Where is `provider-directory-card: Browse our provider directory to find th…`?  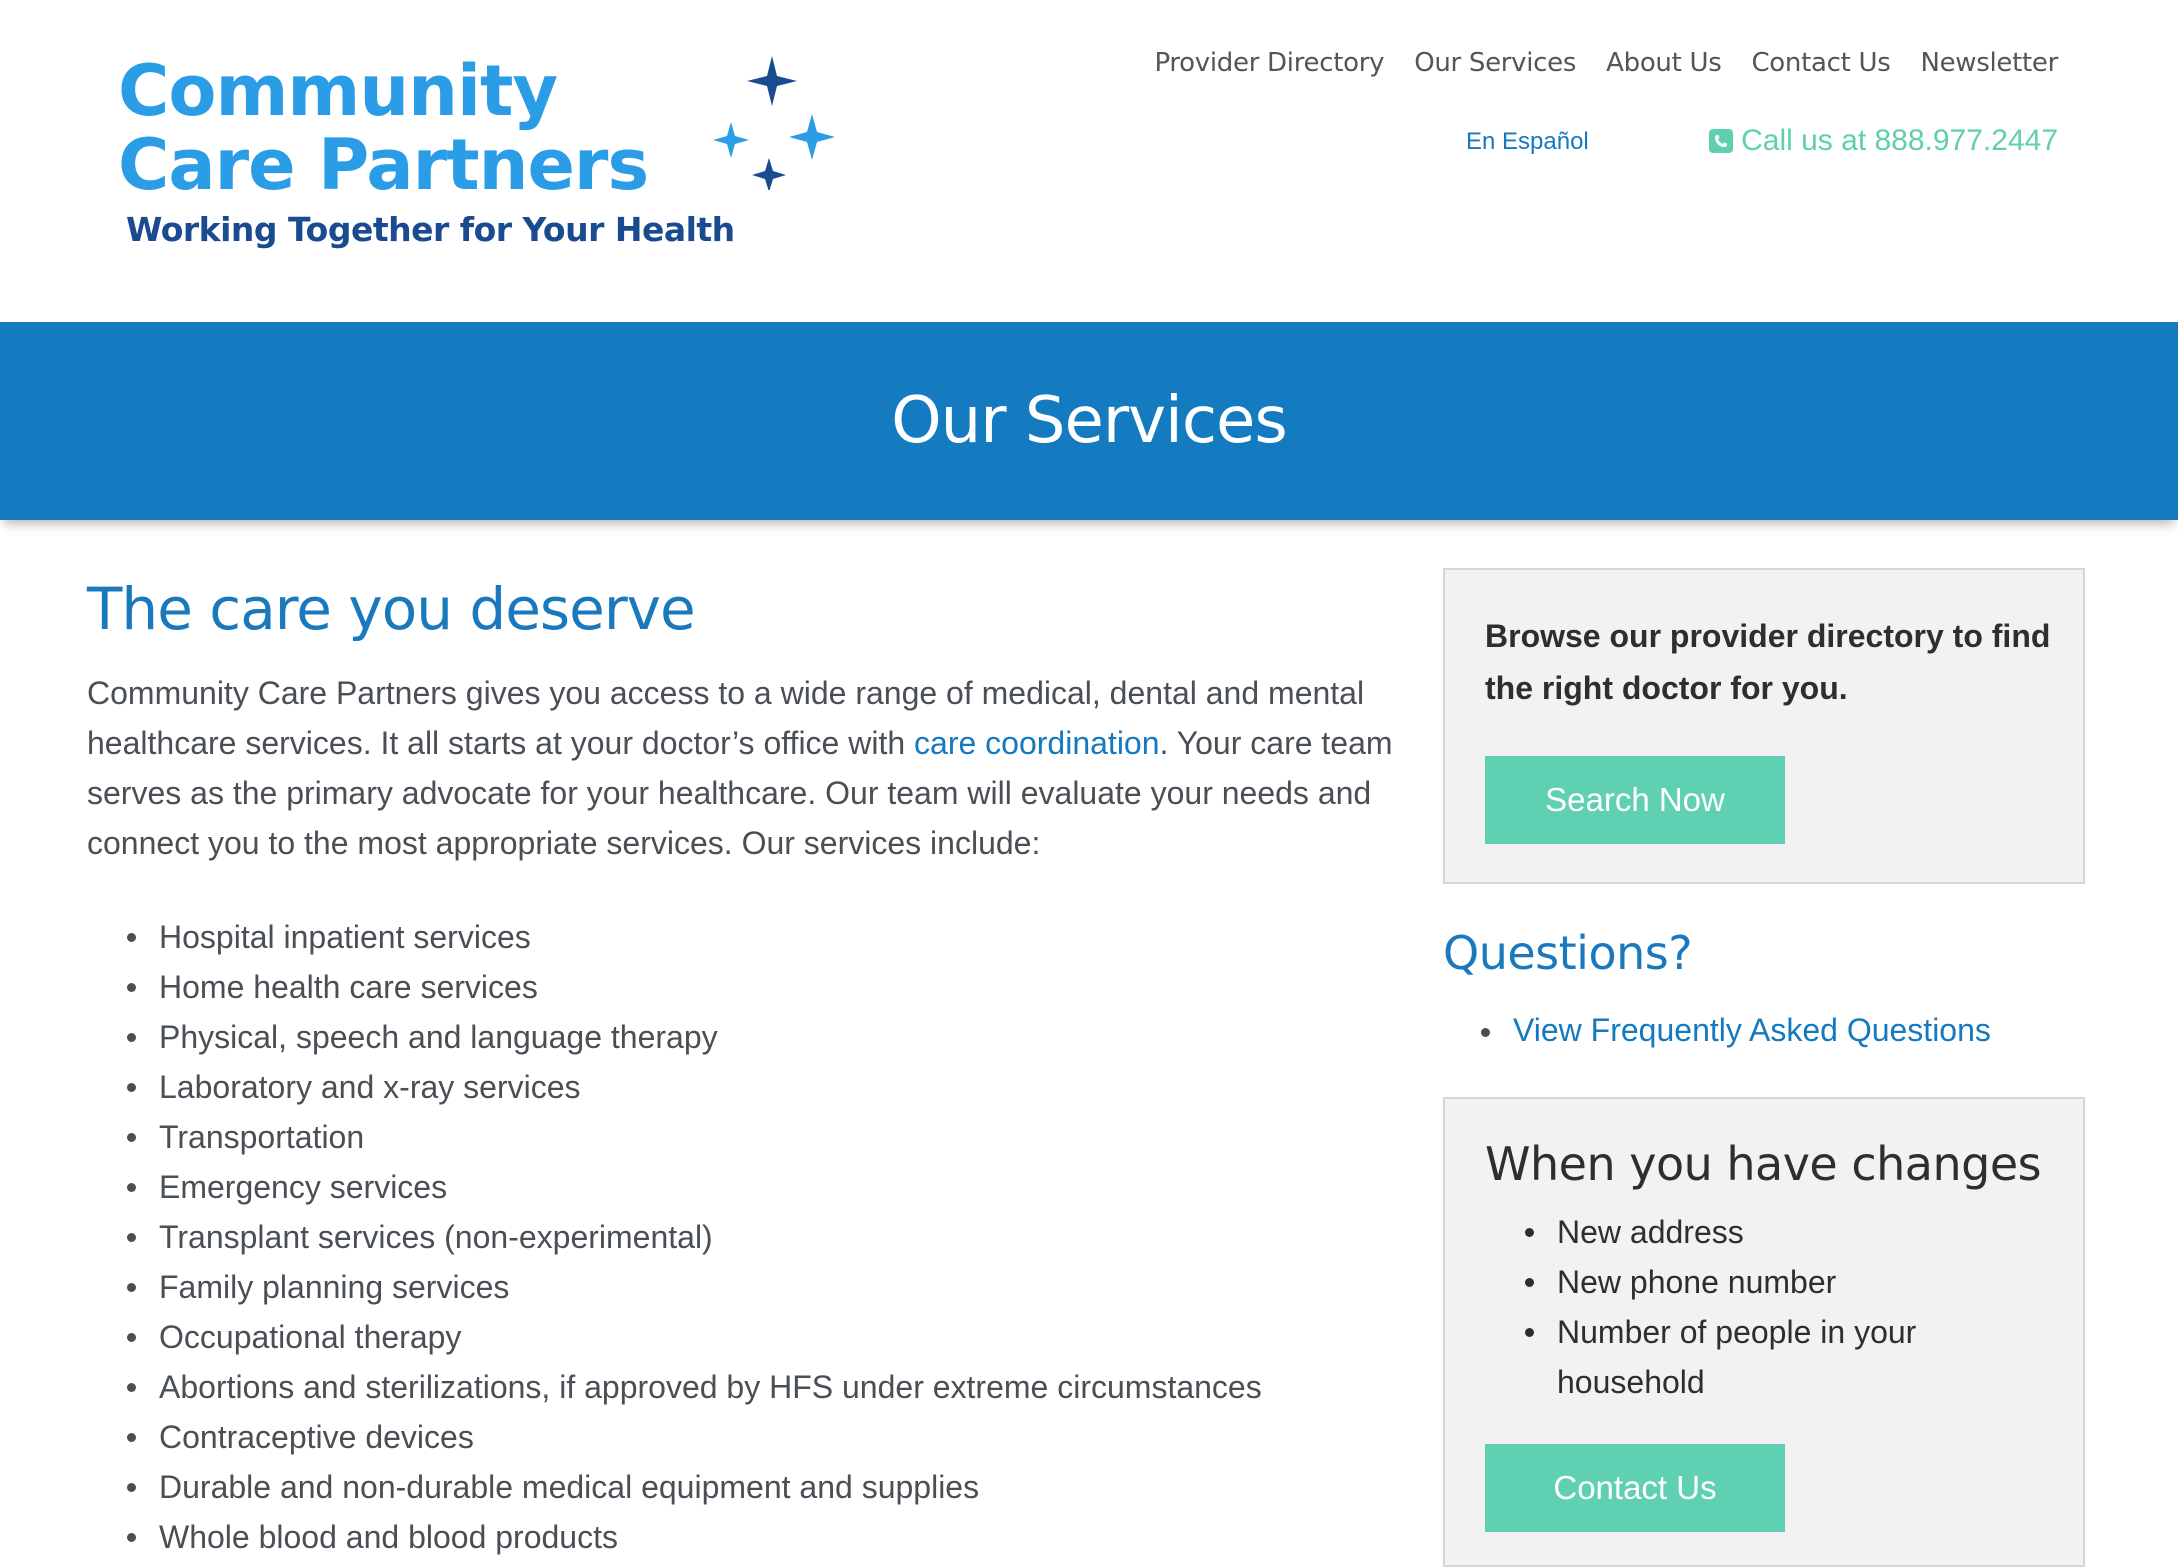
provider-directory-card: Browse our provider directory to find th… is located at coordinates (1764, 726).